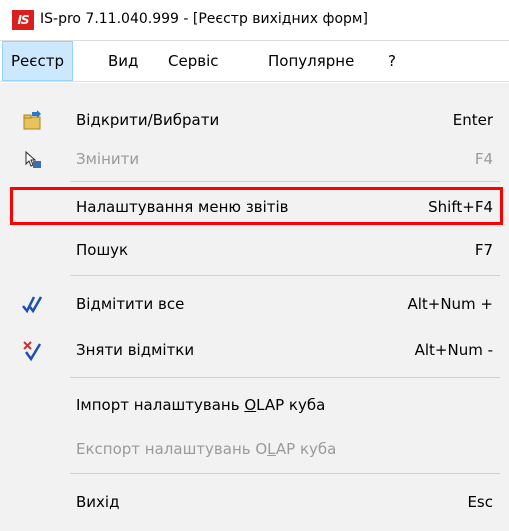  I want to click on uncheck-all-icon, so click(33, 351).